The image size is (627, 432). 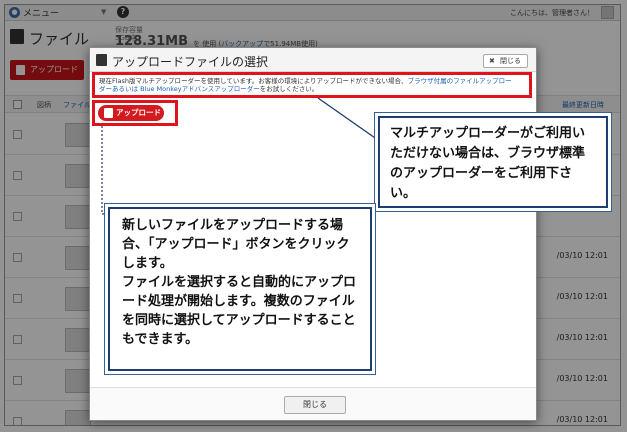 What do you see at coordinates (190, 62) in the screenshot?
I see `dialog-title: アップロードファイルの選択` at bounding box center [190, 62].